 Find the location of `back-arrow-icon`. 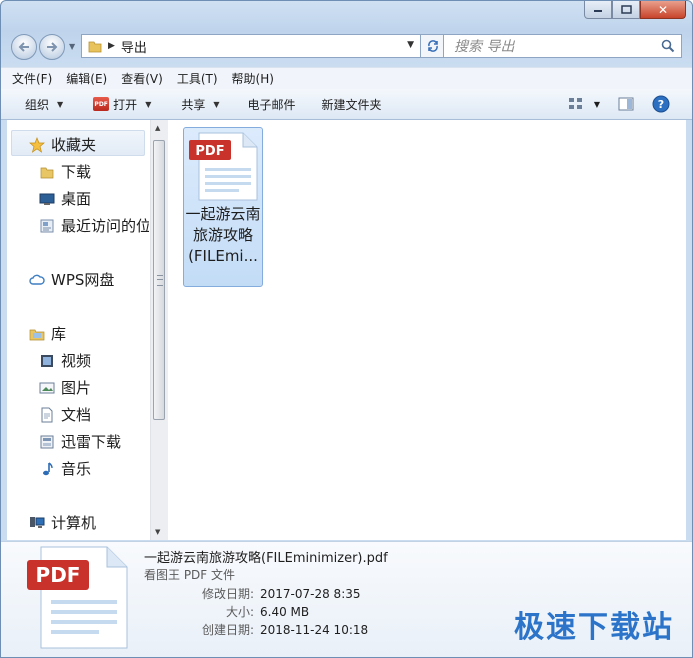

back-arrow-icon is located at coordinates (23, 47).